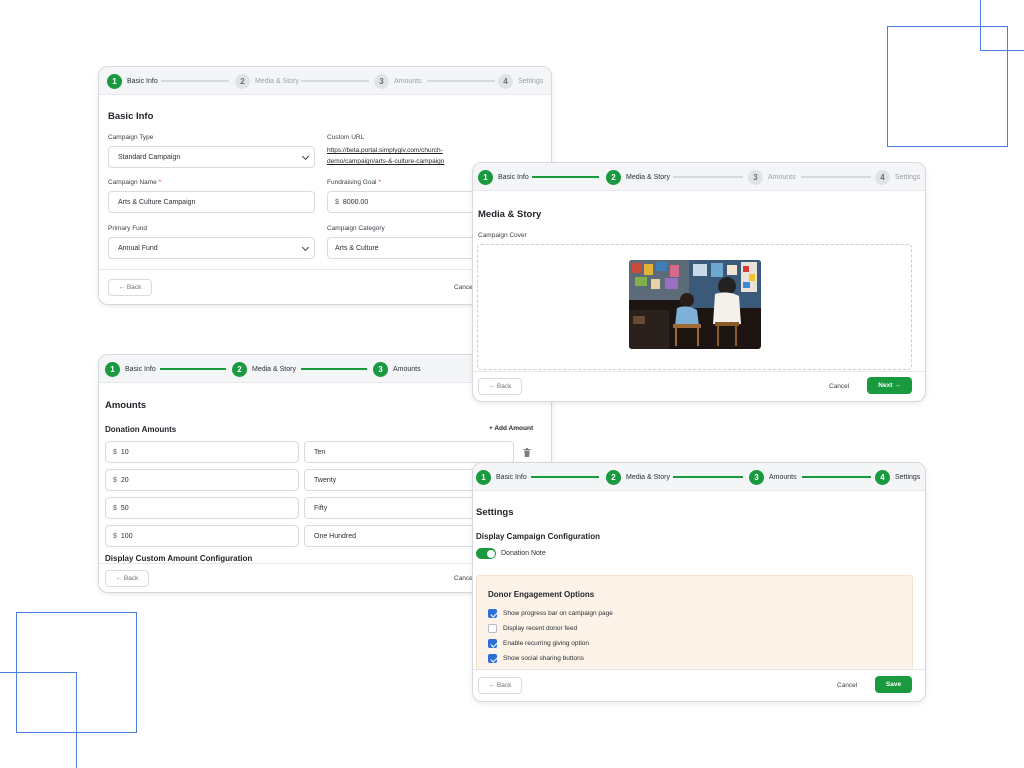  I want to click on campaign-name-label: Campaign Name *, so click(135, 182).